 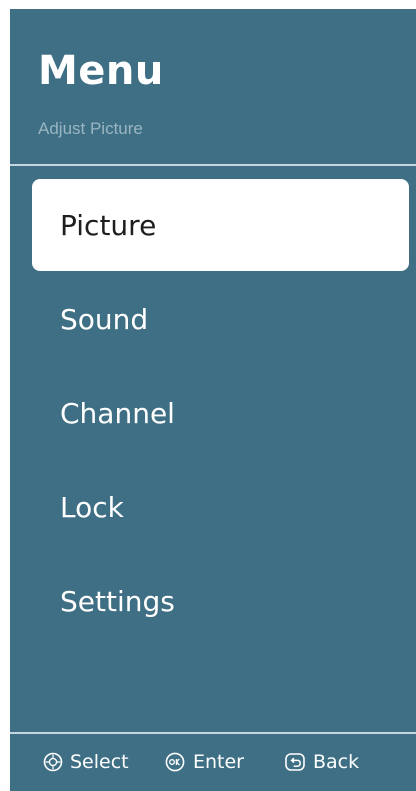 What do you see at coordinates (108, 225) in the screenshot?
I see `menu-item-label: Picture` at bounding box center [108, 225].